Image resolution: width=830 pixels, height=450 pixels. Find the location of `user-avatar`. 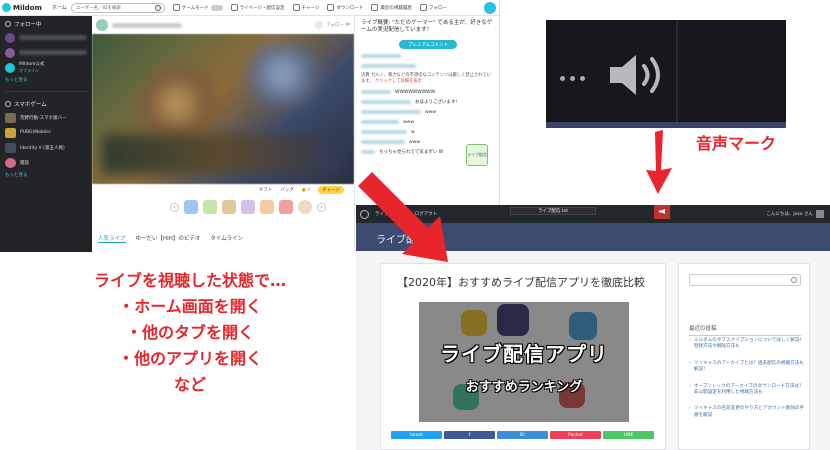

user-avatar is located at coordinates (490, 8).